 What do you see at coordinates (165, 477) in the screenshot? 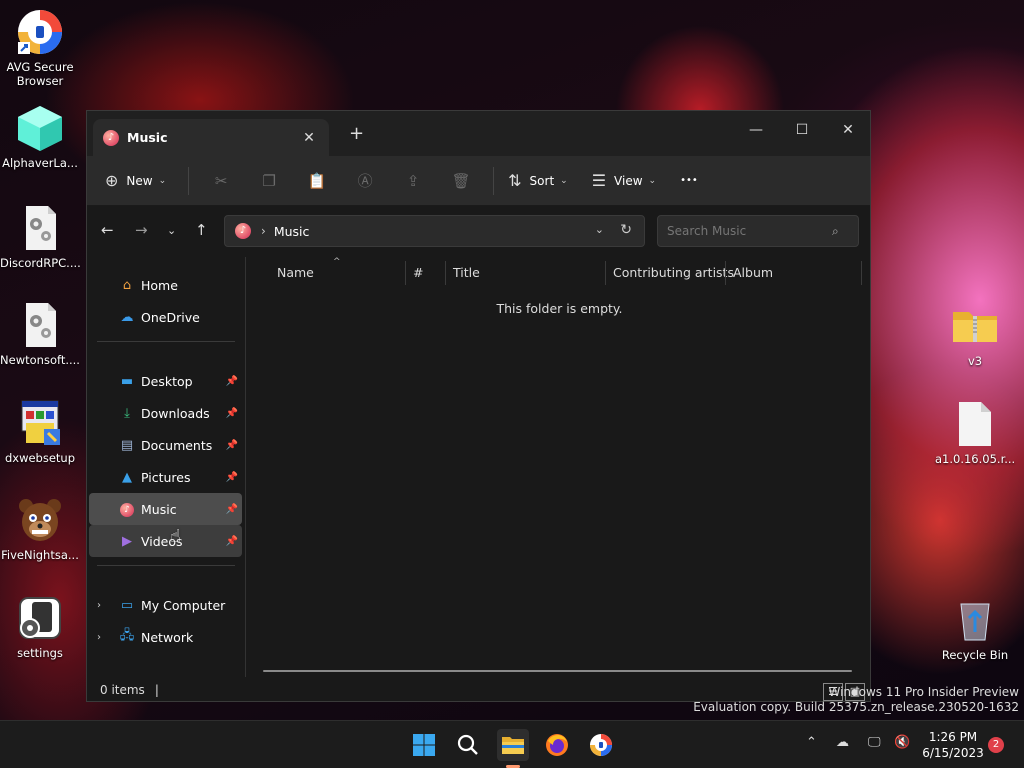
I see `sidebar-item-pictures: ▲ Pictures 📌` at bounding box center [165, 477].